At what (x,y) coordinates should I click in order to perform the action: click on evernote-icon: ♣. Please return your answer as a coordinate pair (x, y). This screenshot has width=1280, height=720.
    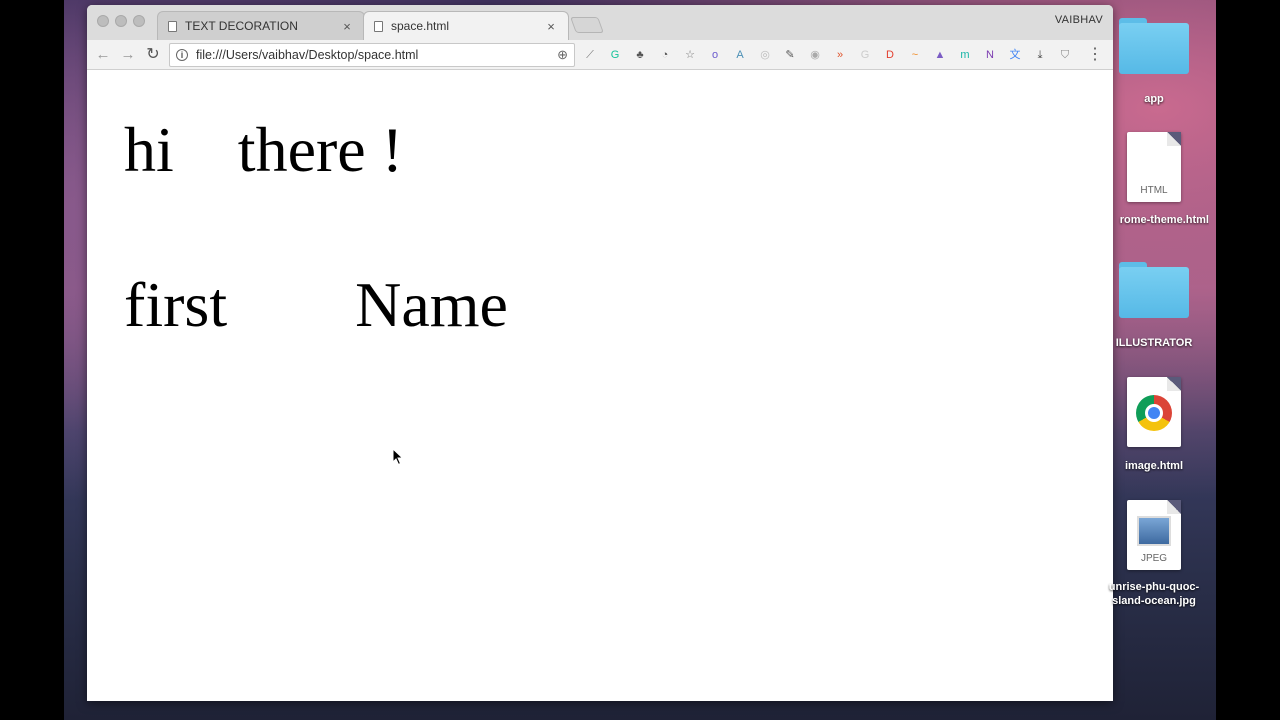
    Looking at the image, I should click on (640, 55).